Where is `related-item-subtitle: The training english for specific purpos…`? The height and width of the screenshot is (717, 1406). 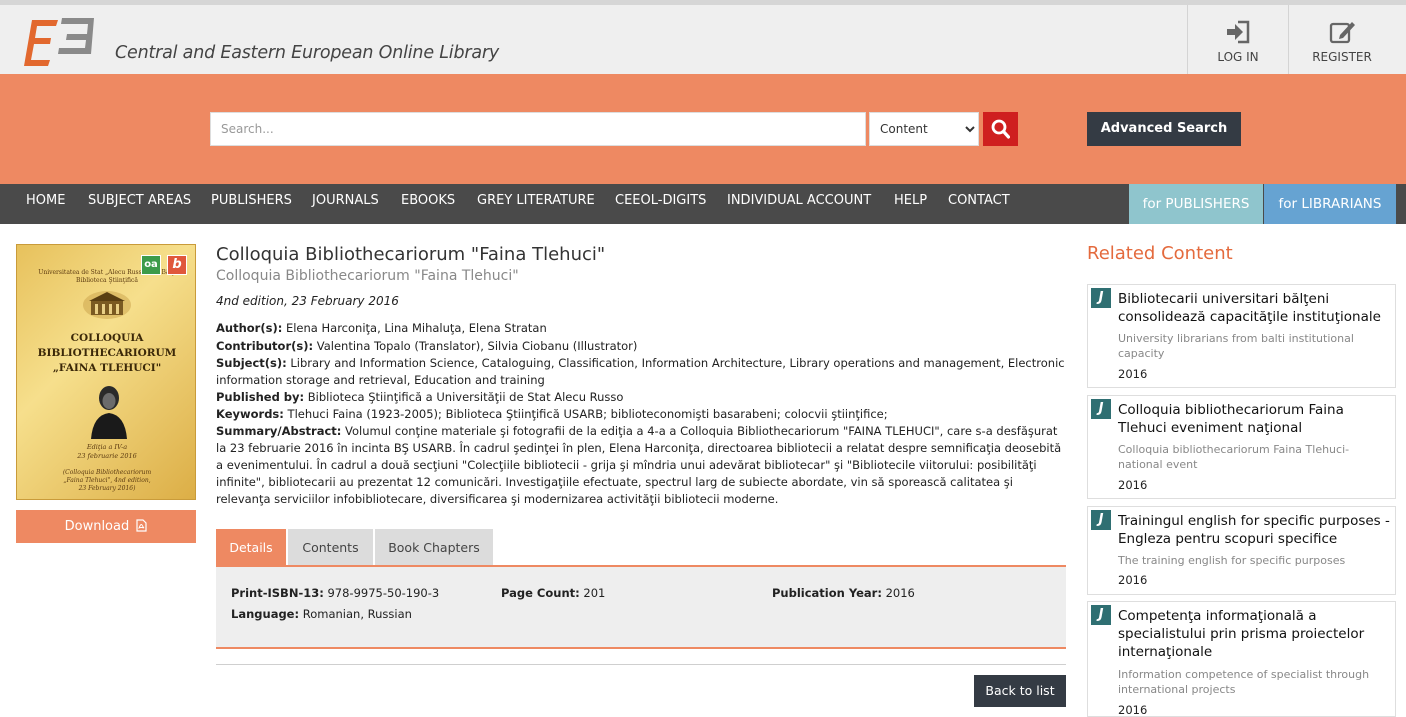
related-item-subtitle: The training english for specific purpos… is located at coordinates (1232, 560).